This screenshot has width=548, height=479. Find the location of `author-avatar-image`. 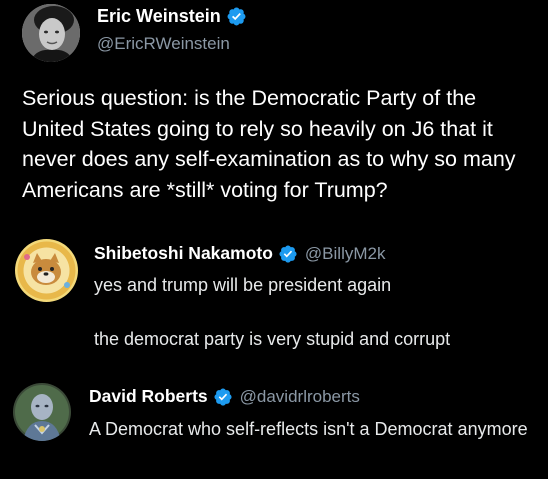

author-avatar-image is located at coordinates (51, 33).